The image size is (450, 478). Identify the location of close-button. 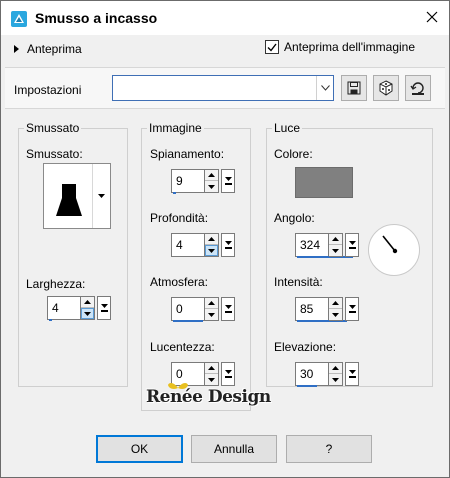
(432, 17).